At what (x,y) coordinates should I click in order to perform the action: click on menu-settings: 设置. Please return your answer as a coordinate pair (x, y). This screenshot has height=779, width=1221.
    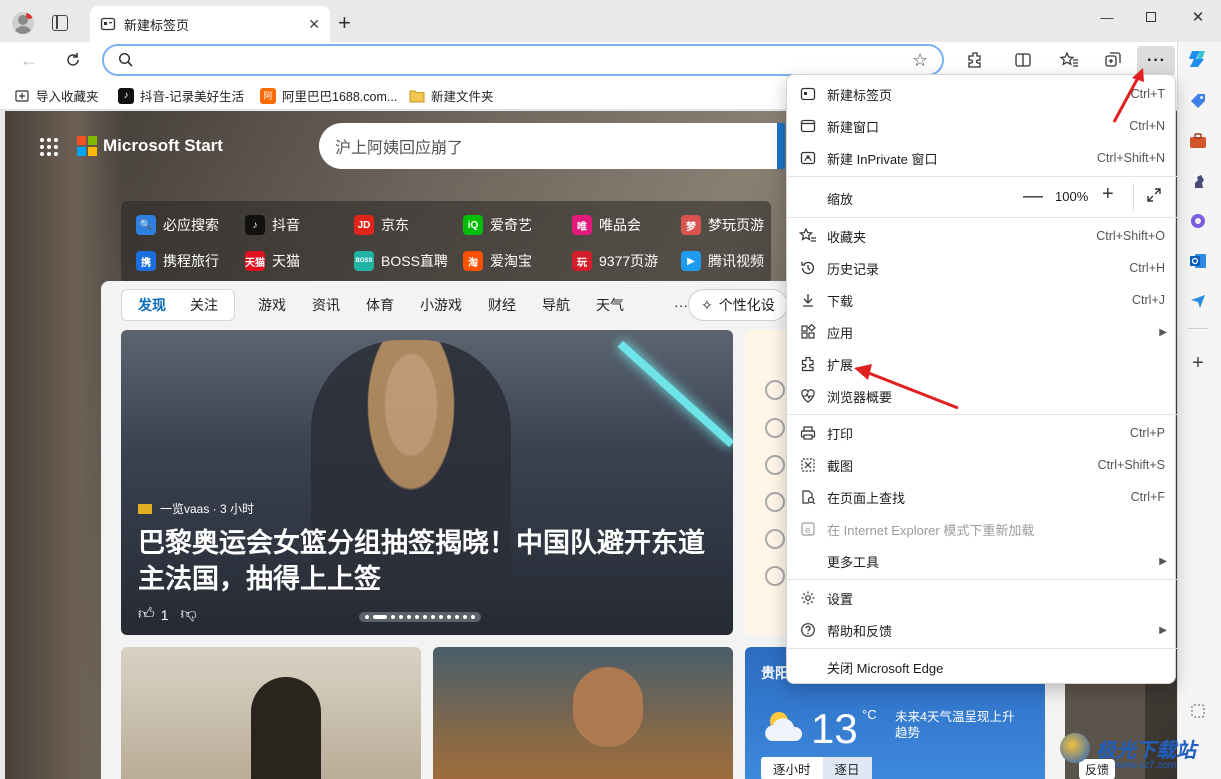
    Looking at the image, I should click on (982, 598).